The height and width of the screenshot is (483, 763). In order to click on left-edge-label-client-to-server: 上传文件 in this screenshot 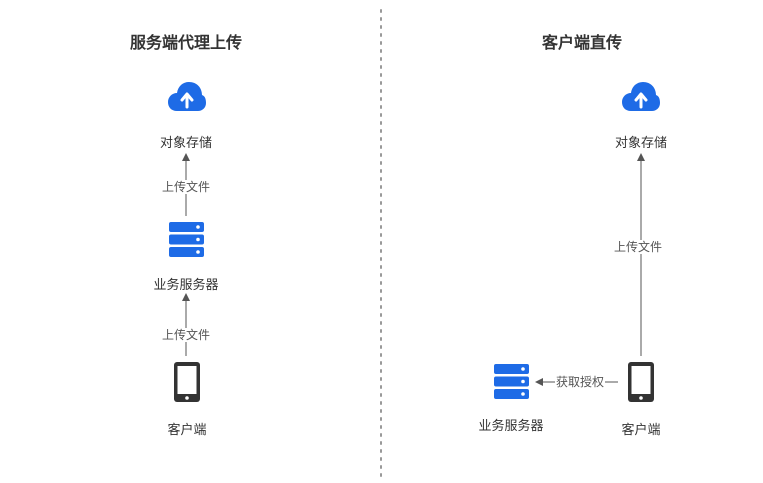, I will do `click(186, 335)`.